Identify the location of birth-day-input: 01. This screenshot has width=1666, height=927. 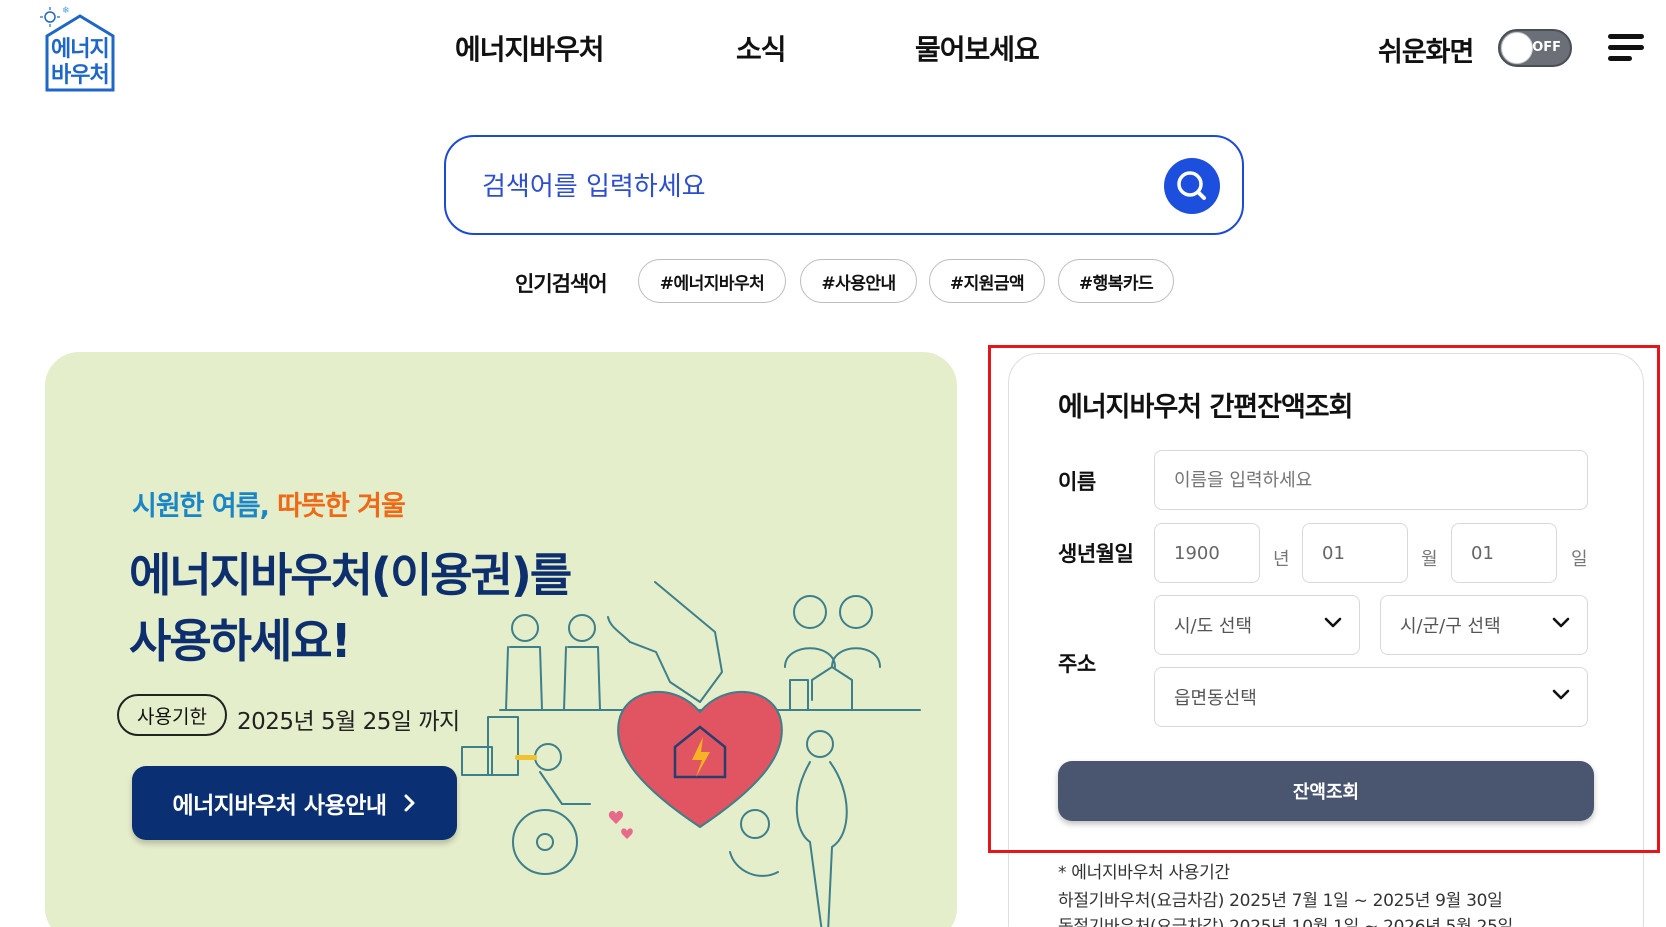
(1504, 553).